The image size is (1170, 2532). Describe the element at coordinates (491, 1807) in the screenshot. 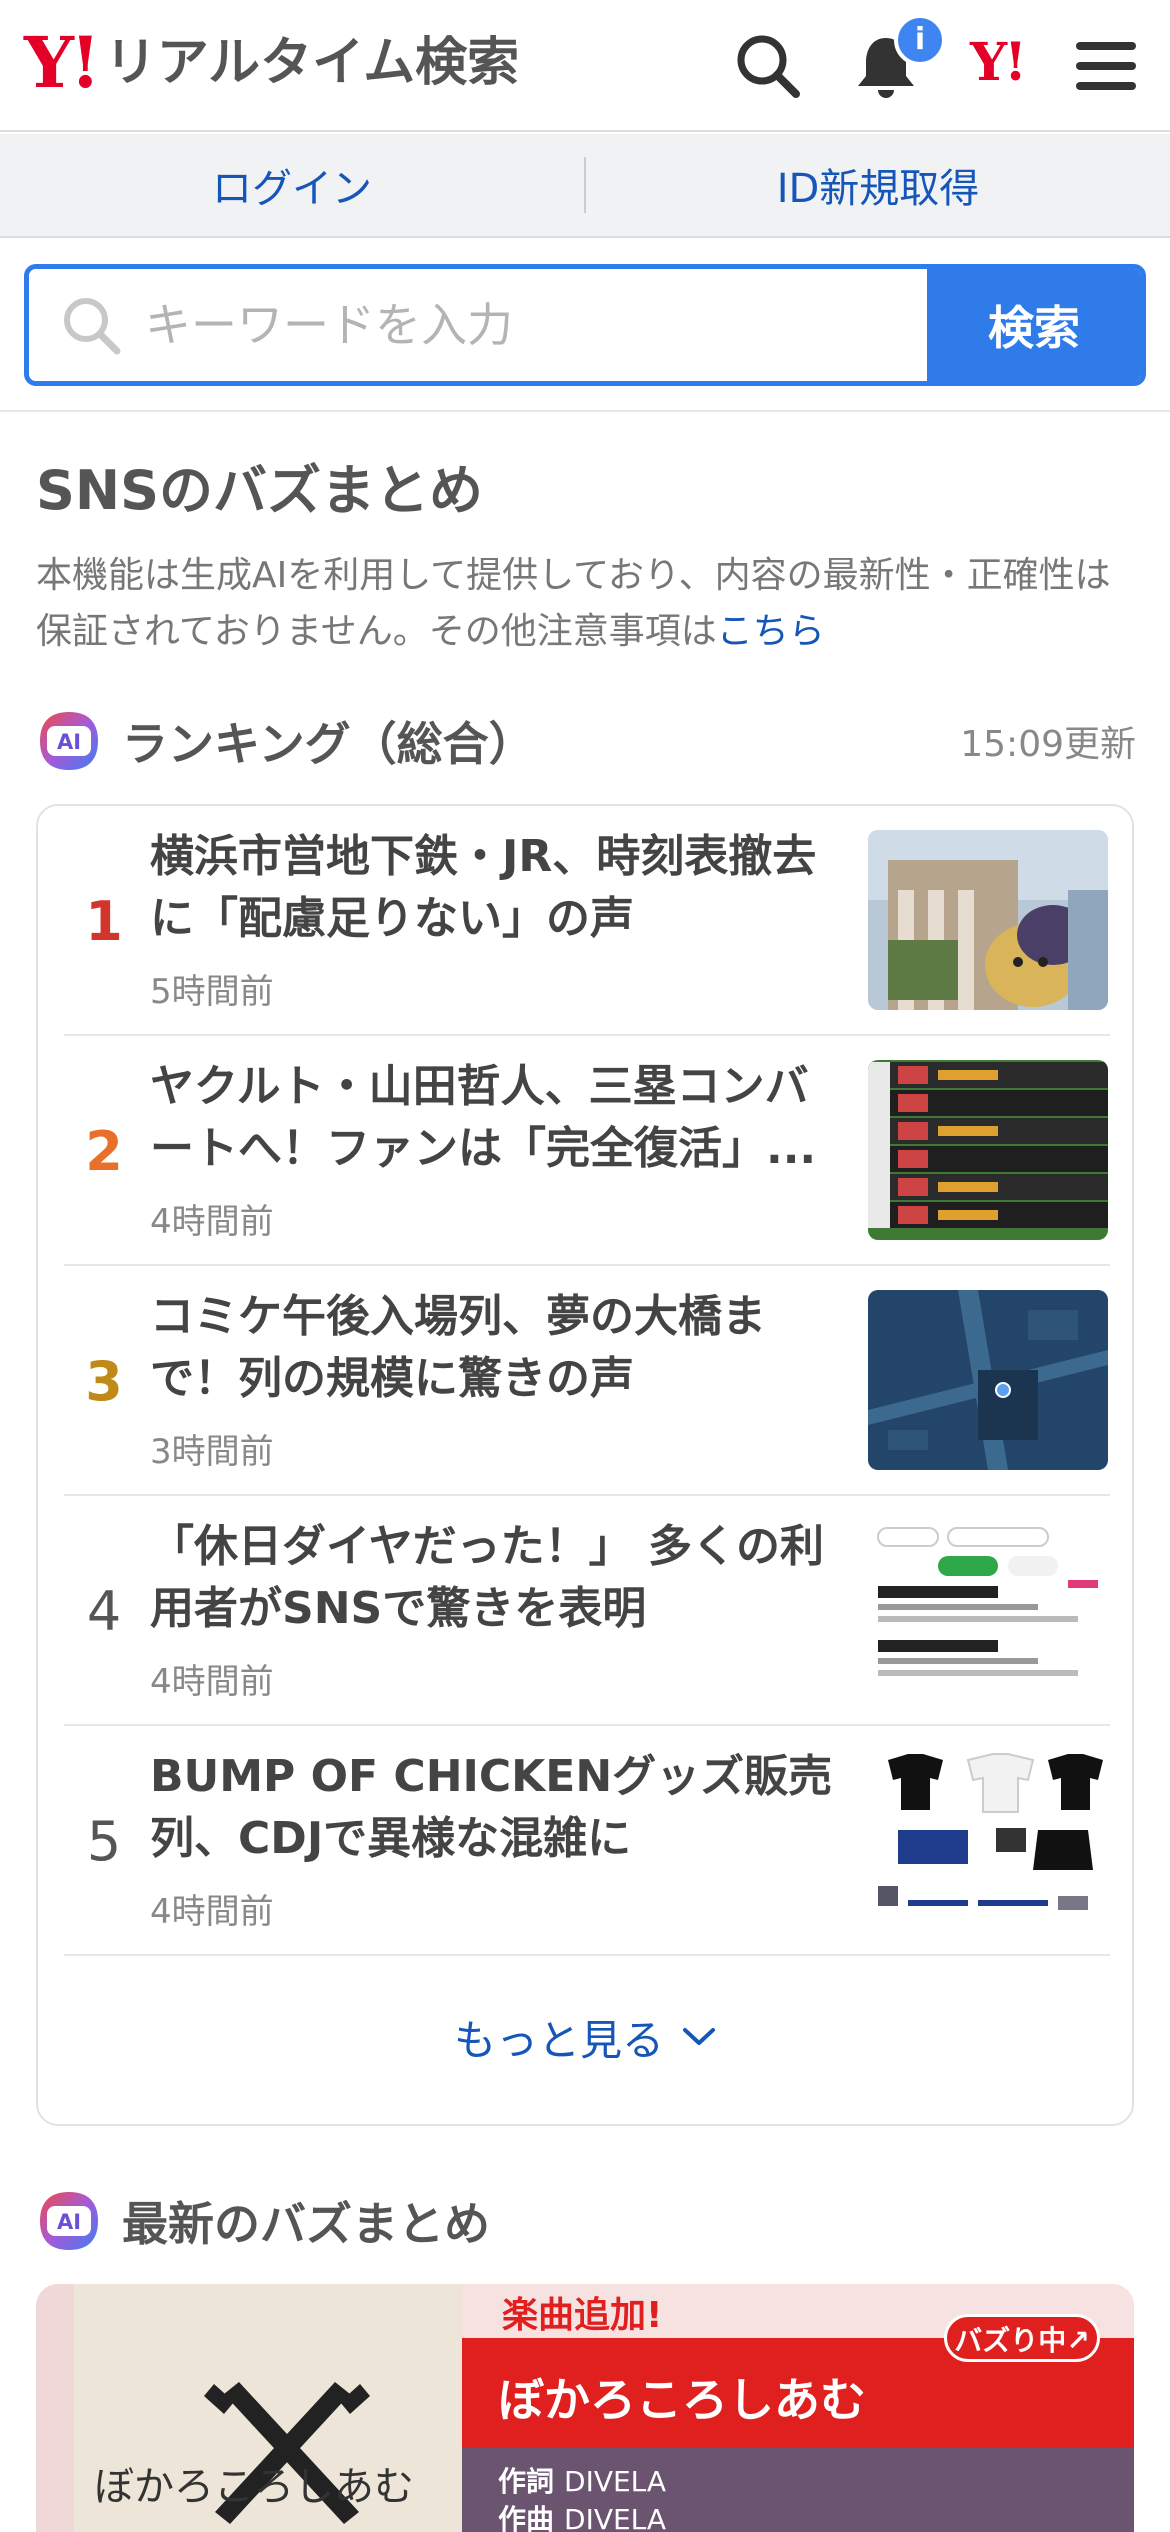

I see `ranking-item-title: BUMP OF CHICKENグッズ販売列、CDJで異様な混雑に` at that location.